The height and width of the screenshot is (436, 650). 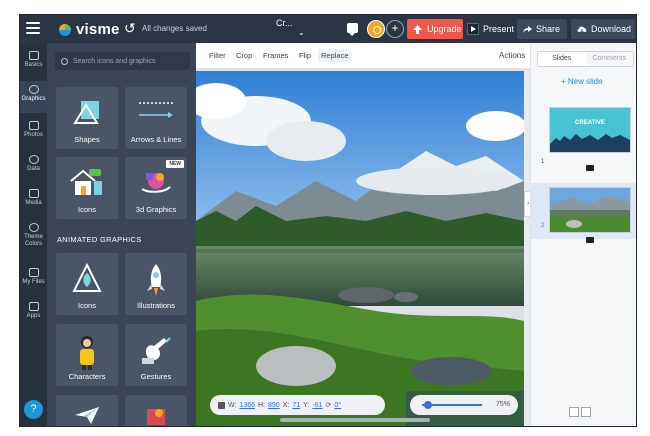 What do you see at coordinates (286, 405) in the screenshot?
I see `x-label: X:` at bounding box center [286, 405].